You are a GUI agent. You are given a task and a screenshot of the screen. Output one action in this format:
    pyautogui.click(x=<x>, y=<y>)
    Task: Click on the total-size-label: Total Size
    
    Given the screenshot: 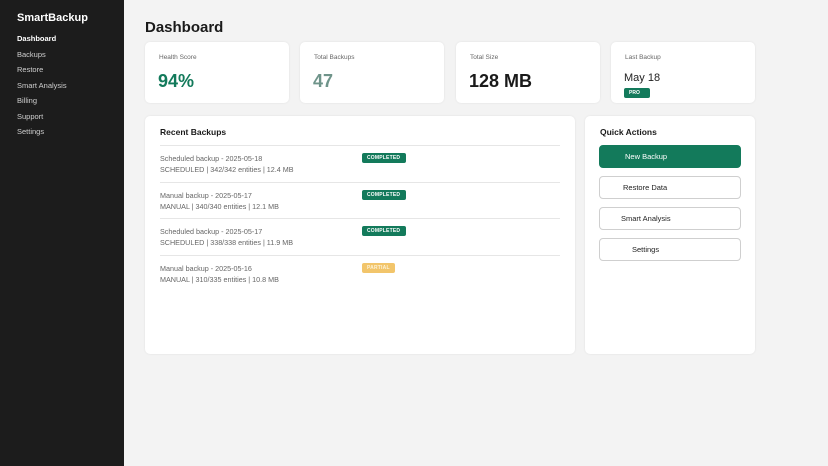 What is the action you would take?
    pyautogui.click(x=484, y=57)
    